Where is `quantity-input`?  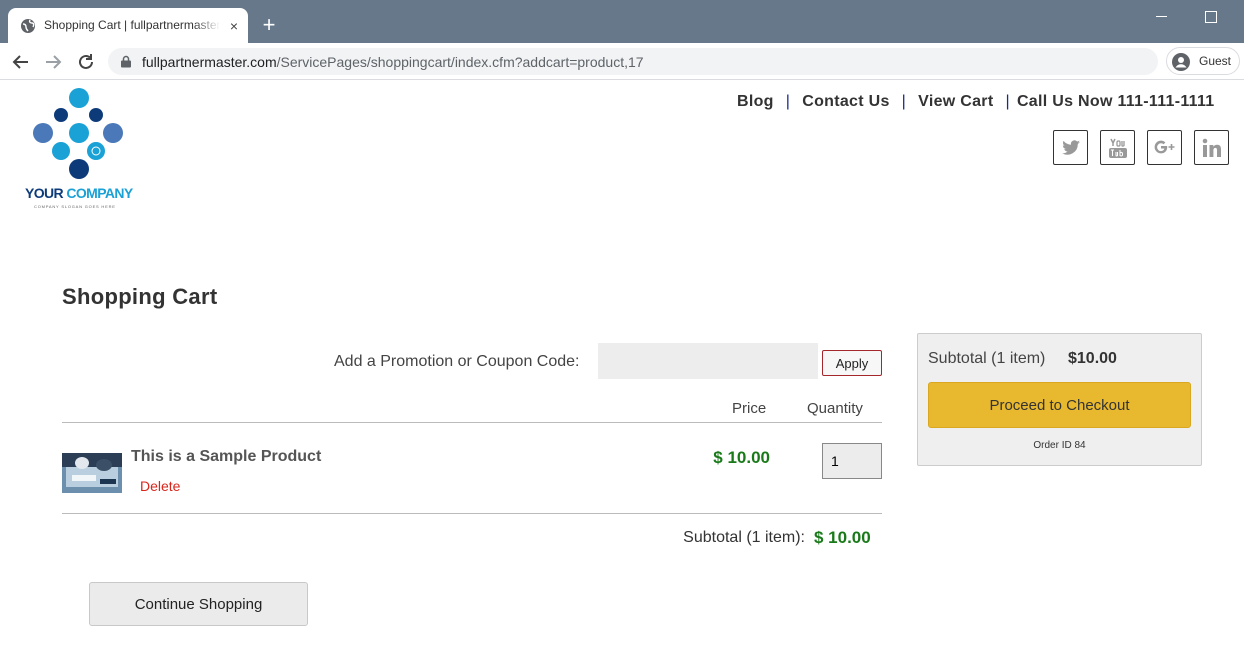
quantity-input is located at coordinates (852, 461).